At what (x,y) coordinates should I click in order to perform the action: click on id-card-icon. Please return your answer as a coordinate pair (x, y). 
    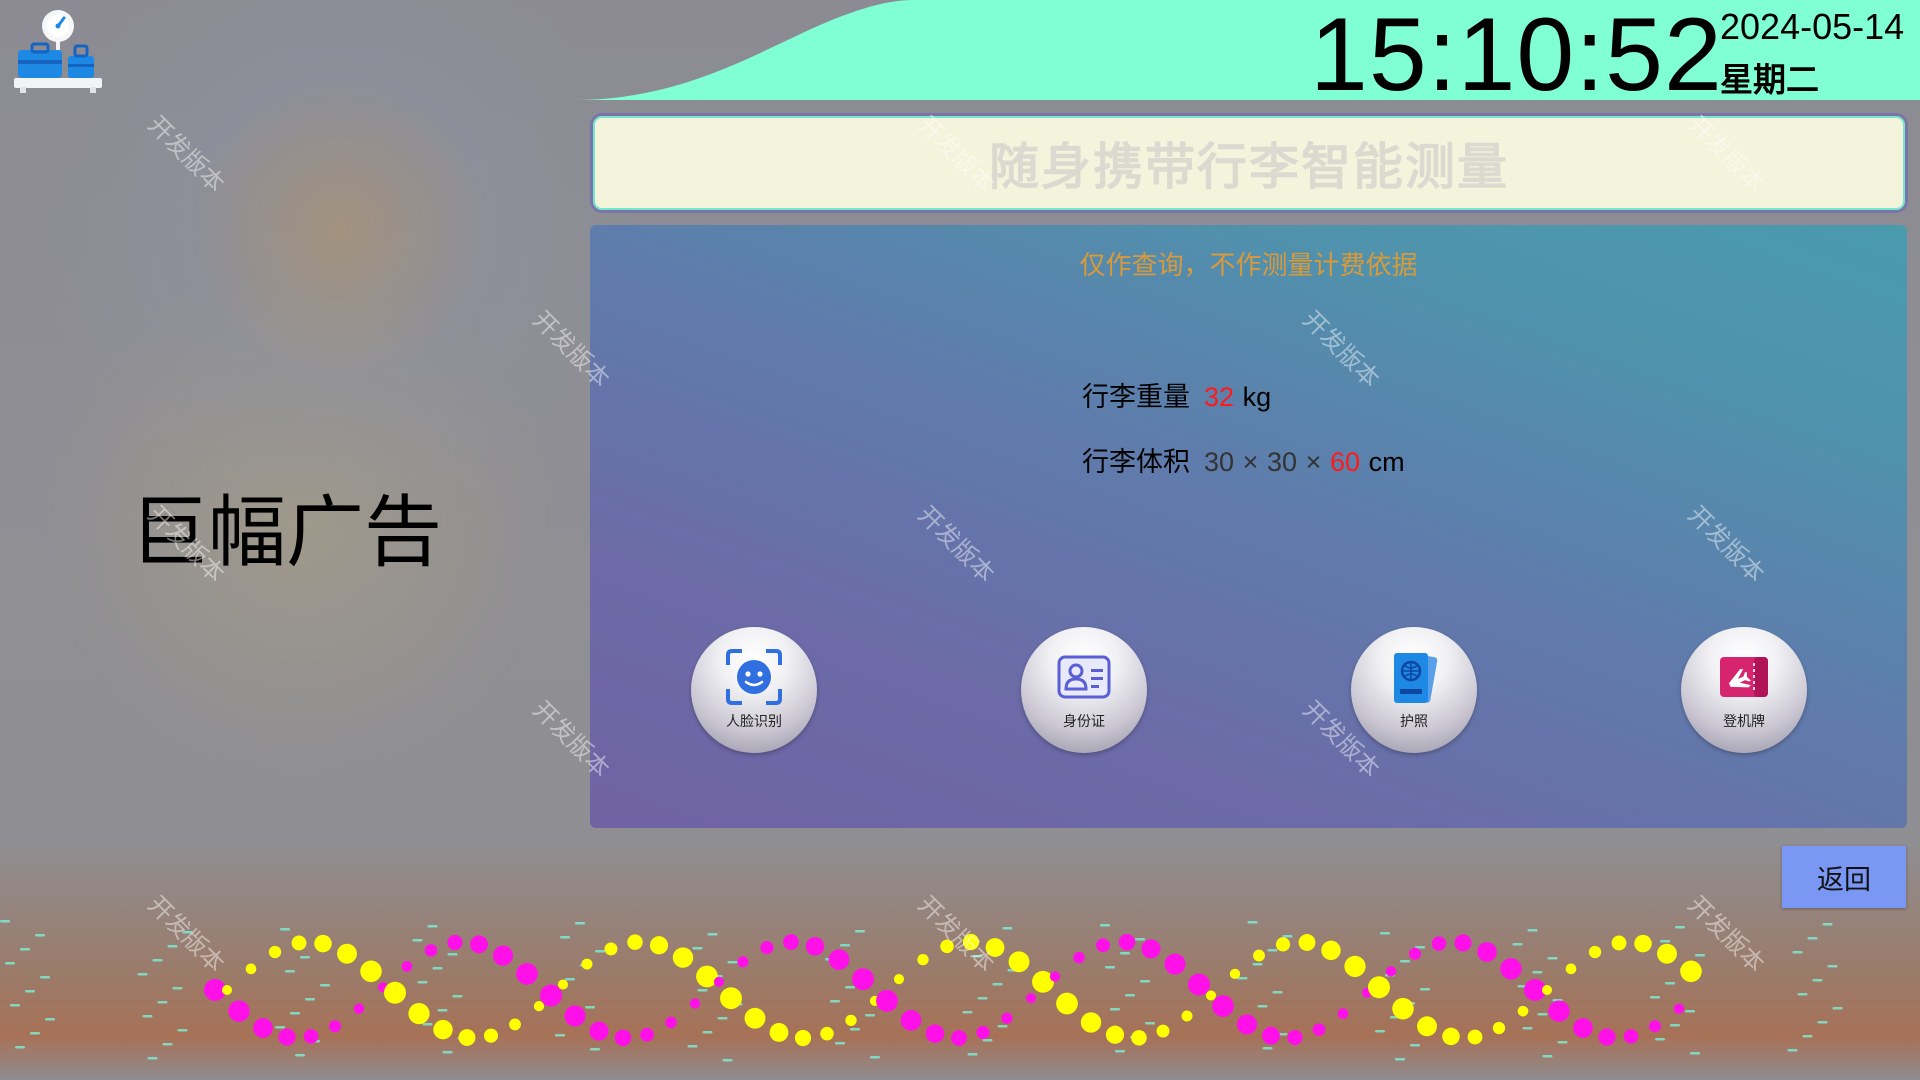
    Looking at the image, I should click on (1084, 677).